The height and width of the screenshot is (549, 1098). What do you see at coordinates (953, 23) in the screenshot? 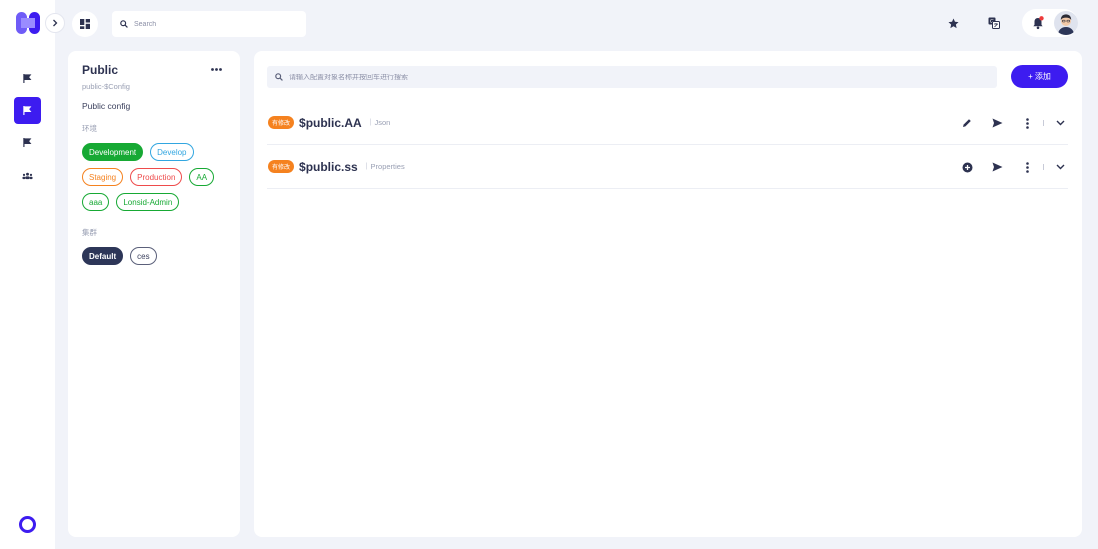
I see `favorites-star-icon` at bounding box center [953, 23].